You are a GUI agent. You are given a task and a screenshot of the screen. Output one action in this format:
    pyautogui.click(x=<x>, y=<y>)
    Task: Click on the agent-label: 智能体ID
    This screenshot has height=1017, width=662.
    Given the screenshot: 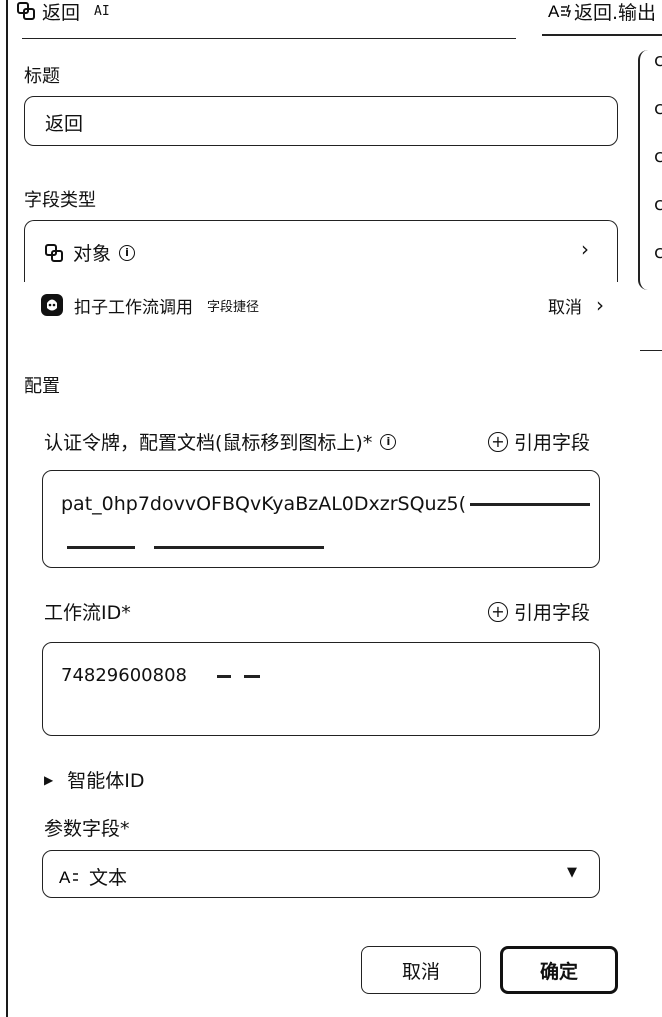 What is the action you would take?
    pyautogui.click(x=106, y=781)
    